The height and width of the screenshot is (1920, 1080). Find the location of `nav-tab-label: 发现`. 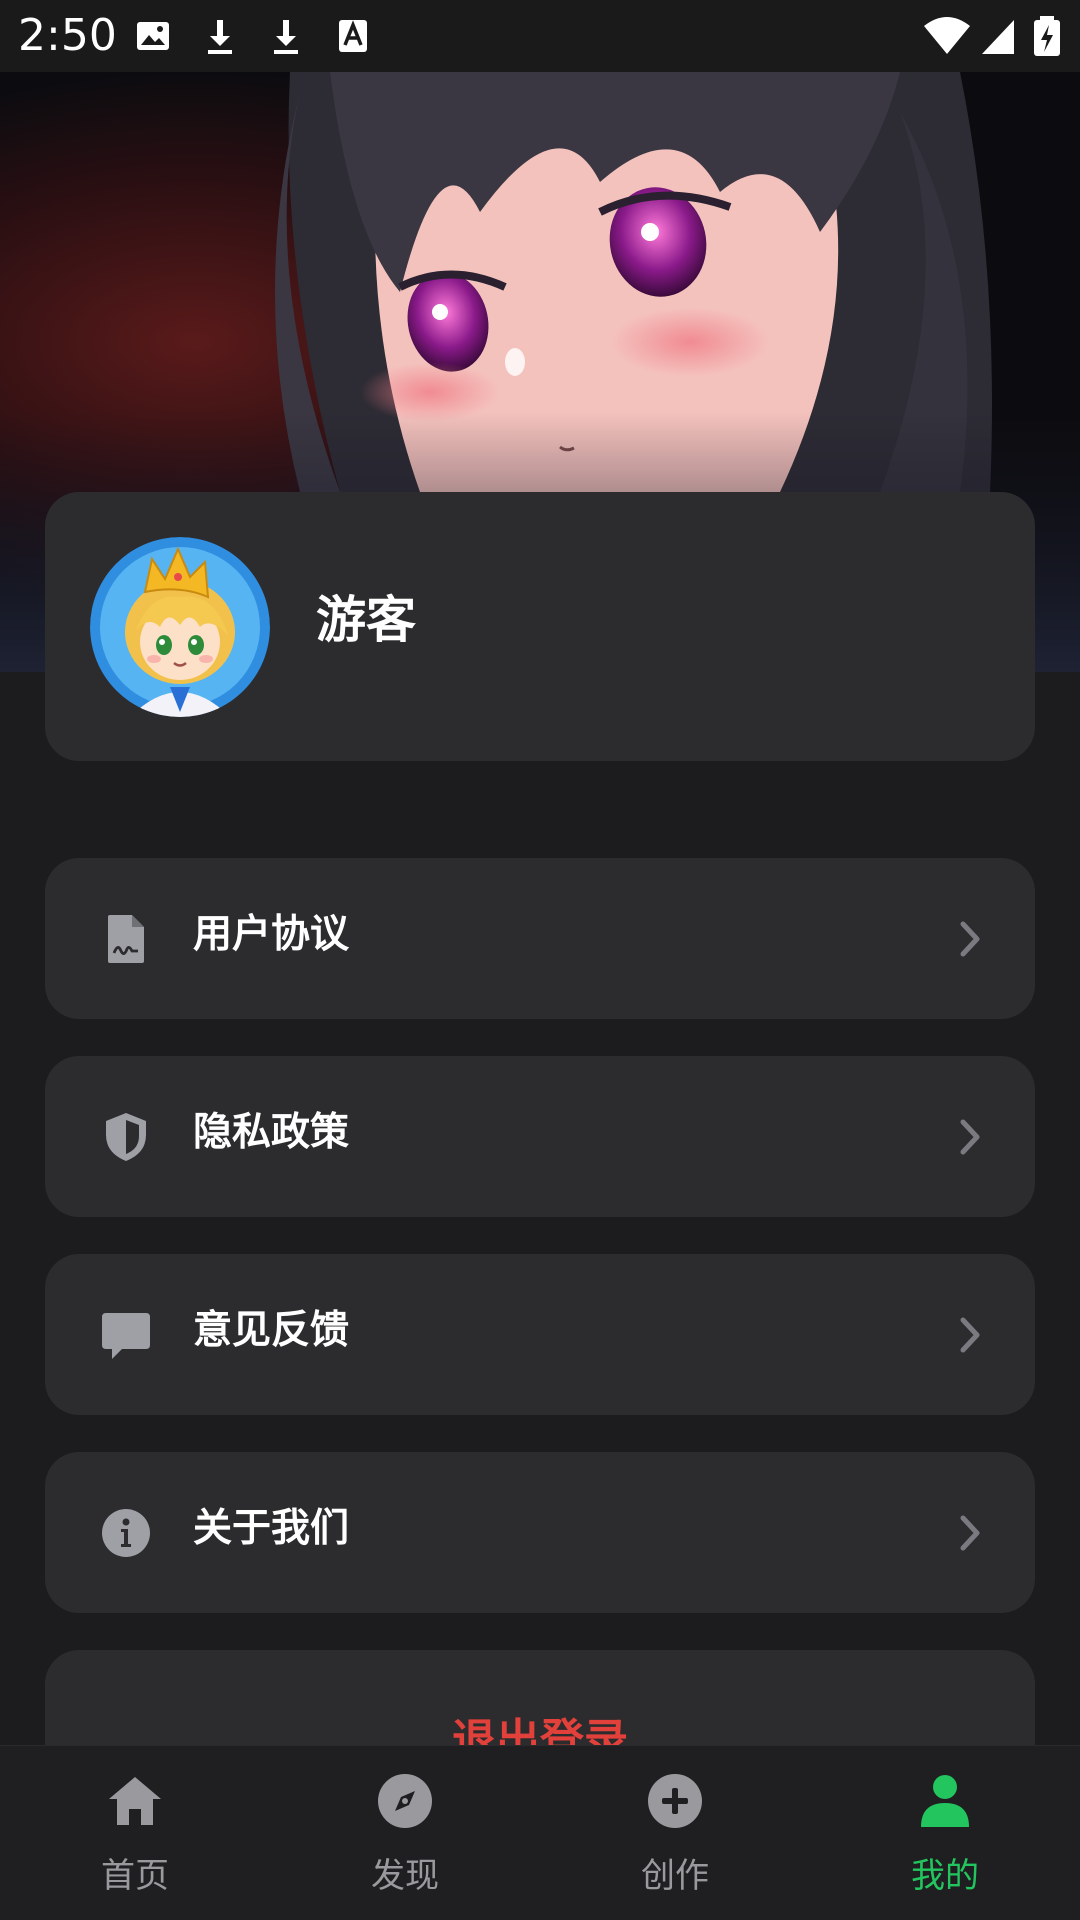

nav-tab-label: 发现 is located at coordinates (405, 1876).